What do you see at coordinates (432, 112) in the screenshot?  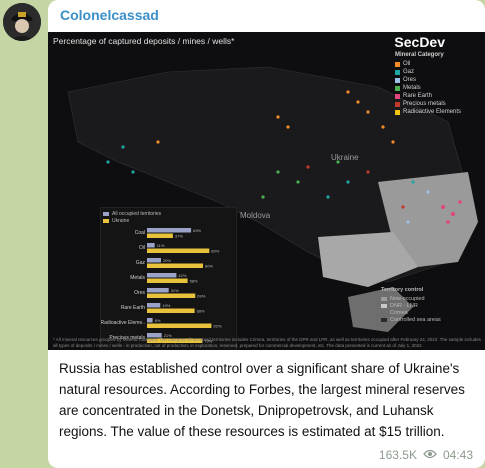 I see `legend-label: Radioactive Elements` at bounding box center [432, 112].